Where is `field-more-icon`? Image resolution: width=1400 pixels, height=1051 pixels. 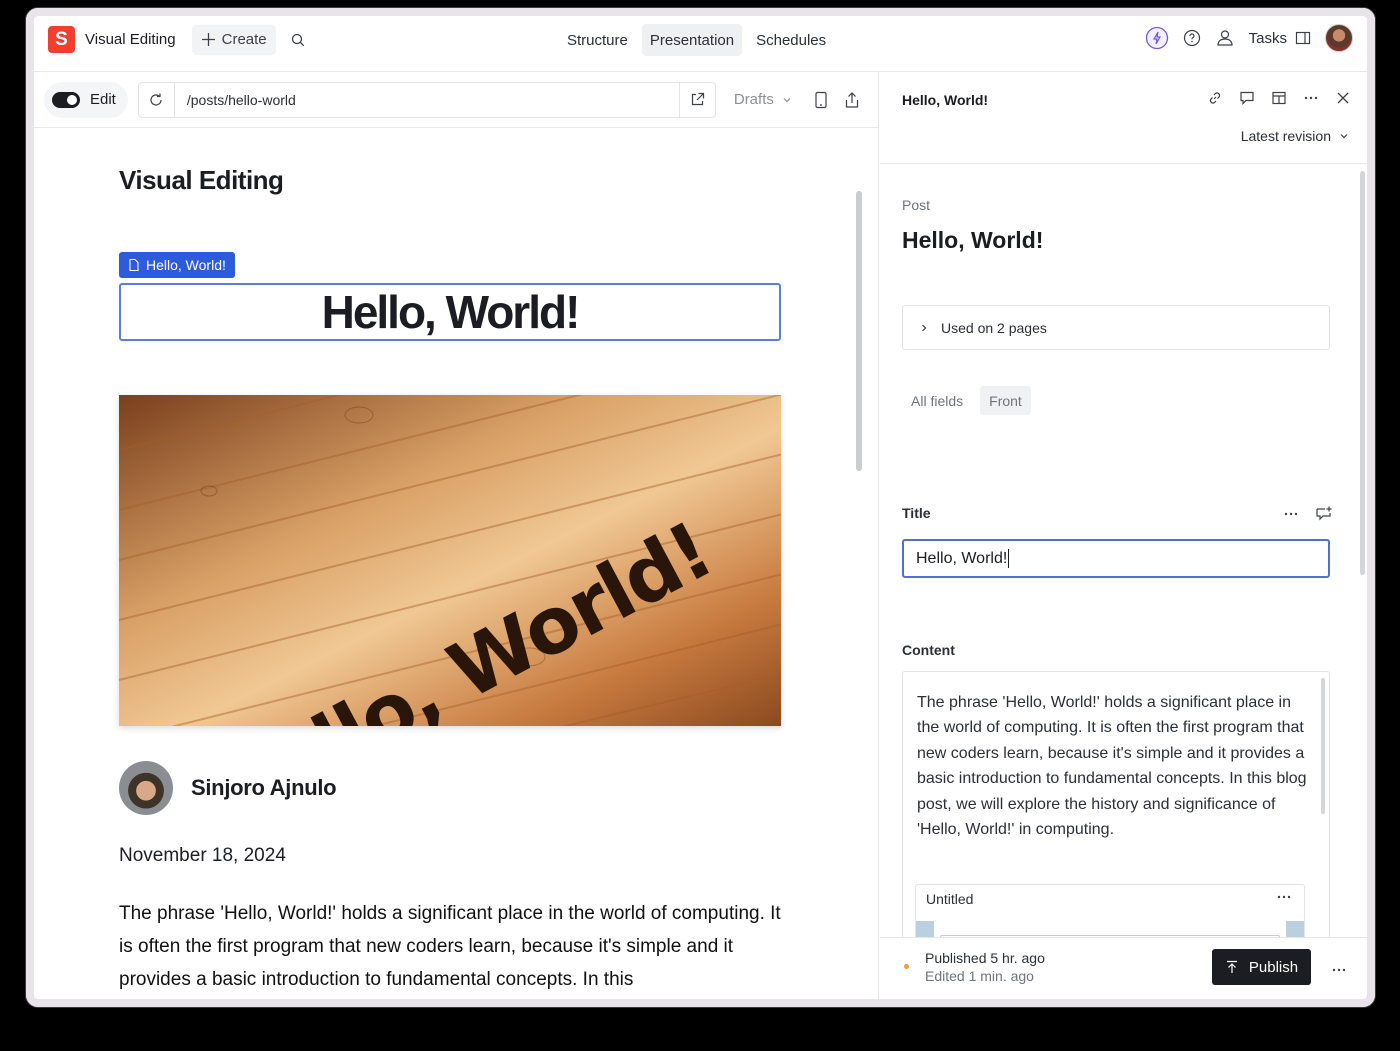 field-more-icon is located at coordinates (1291, 514).